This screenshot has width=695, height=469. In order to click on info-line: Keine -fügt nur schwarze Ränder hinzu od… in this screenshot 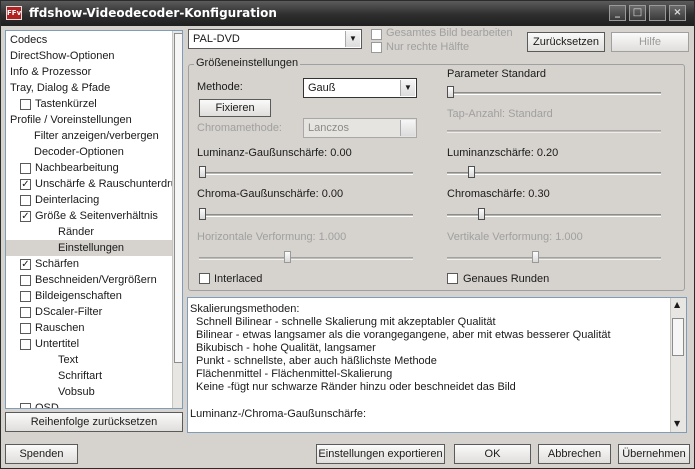, I will do `click(356, 387)`.